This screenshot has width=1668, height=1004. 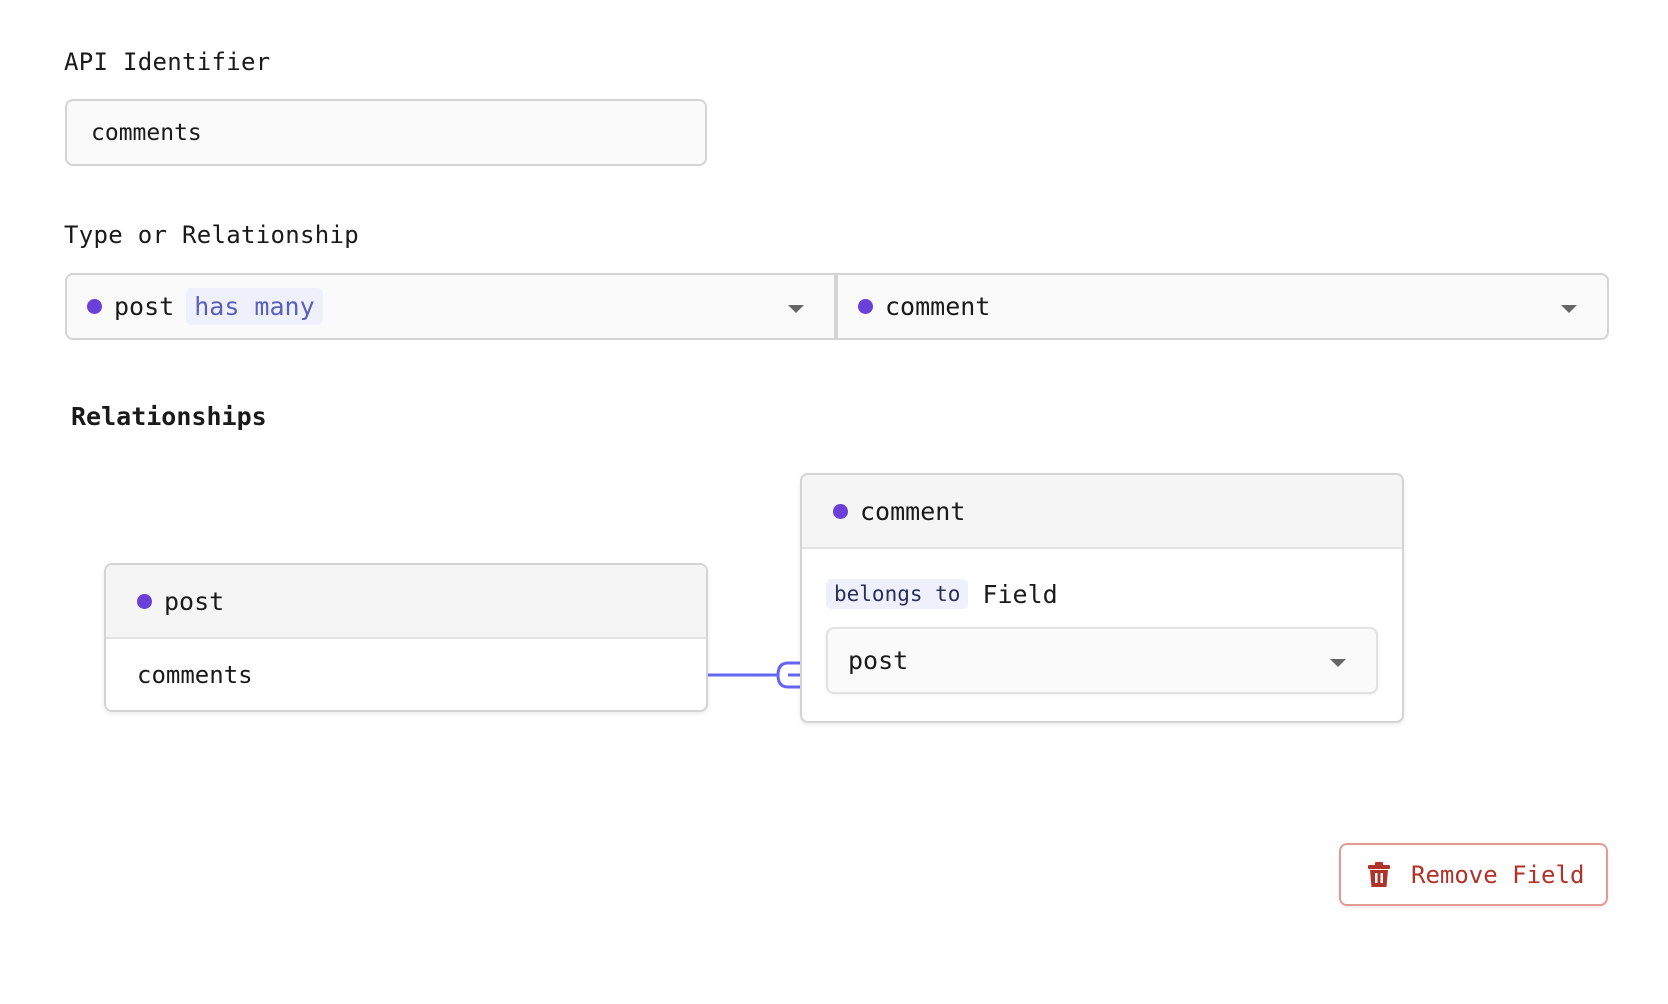 What do you see at coordinates (913, 511) in the screenshot?
I see `target-card-model: comment` at bounding box center [913, 511].